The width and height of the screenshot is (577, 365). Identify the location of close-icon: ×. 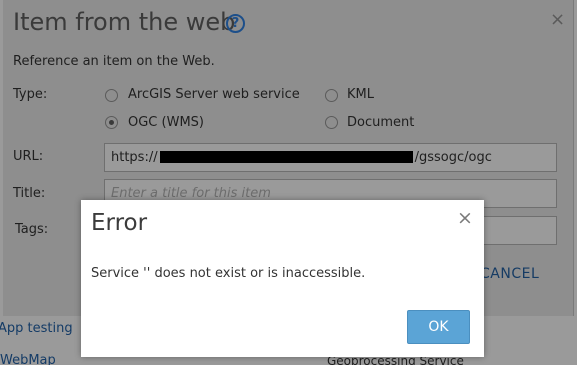
(557, 19).